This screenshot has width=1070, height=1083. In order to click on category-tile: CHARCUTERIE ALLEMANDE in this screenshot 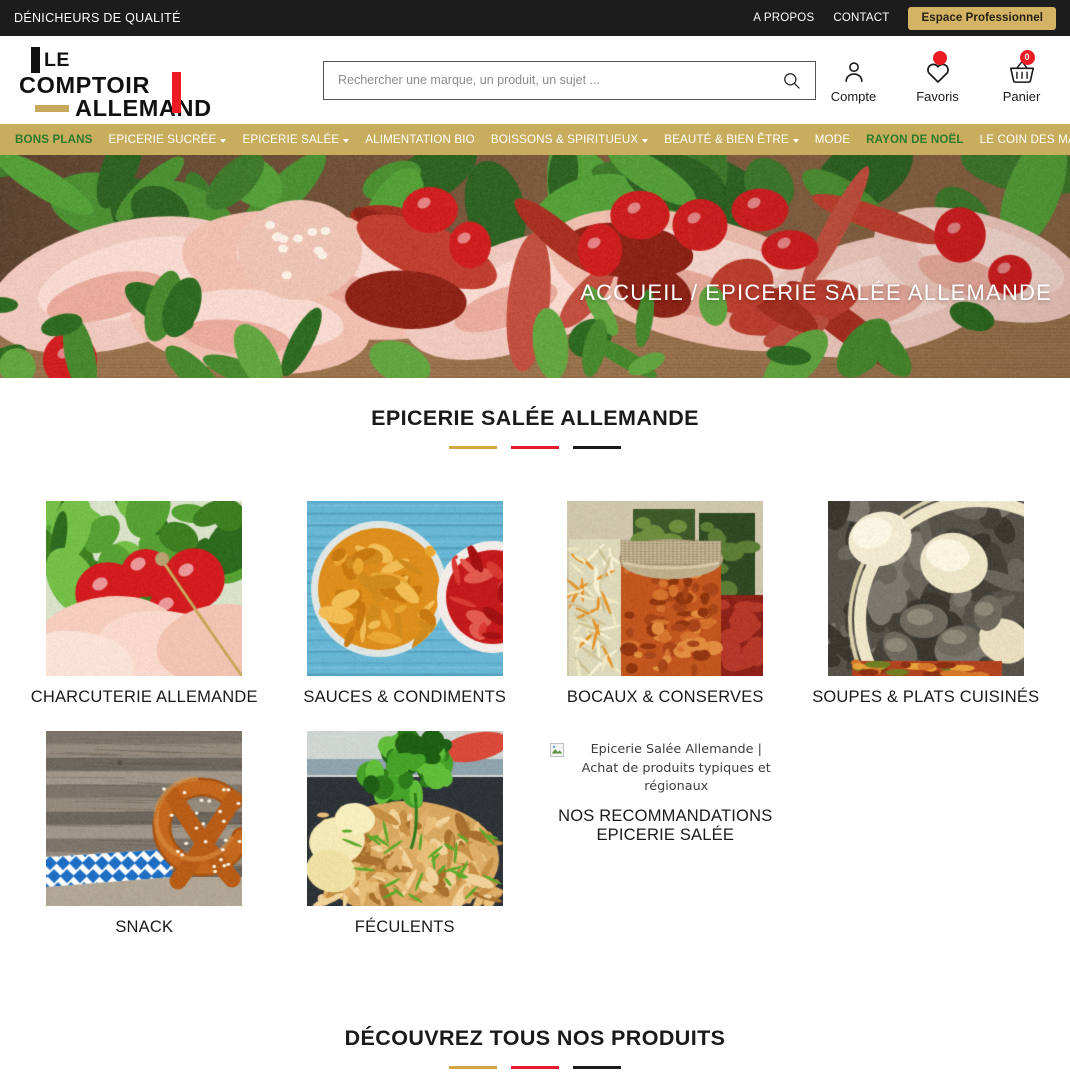, I will do `click(144, 604)`.